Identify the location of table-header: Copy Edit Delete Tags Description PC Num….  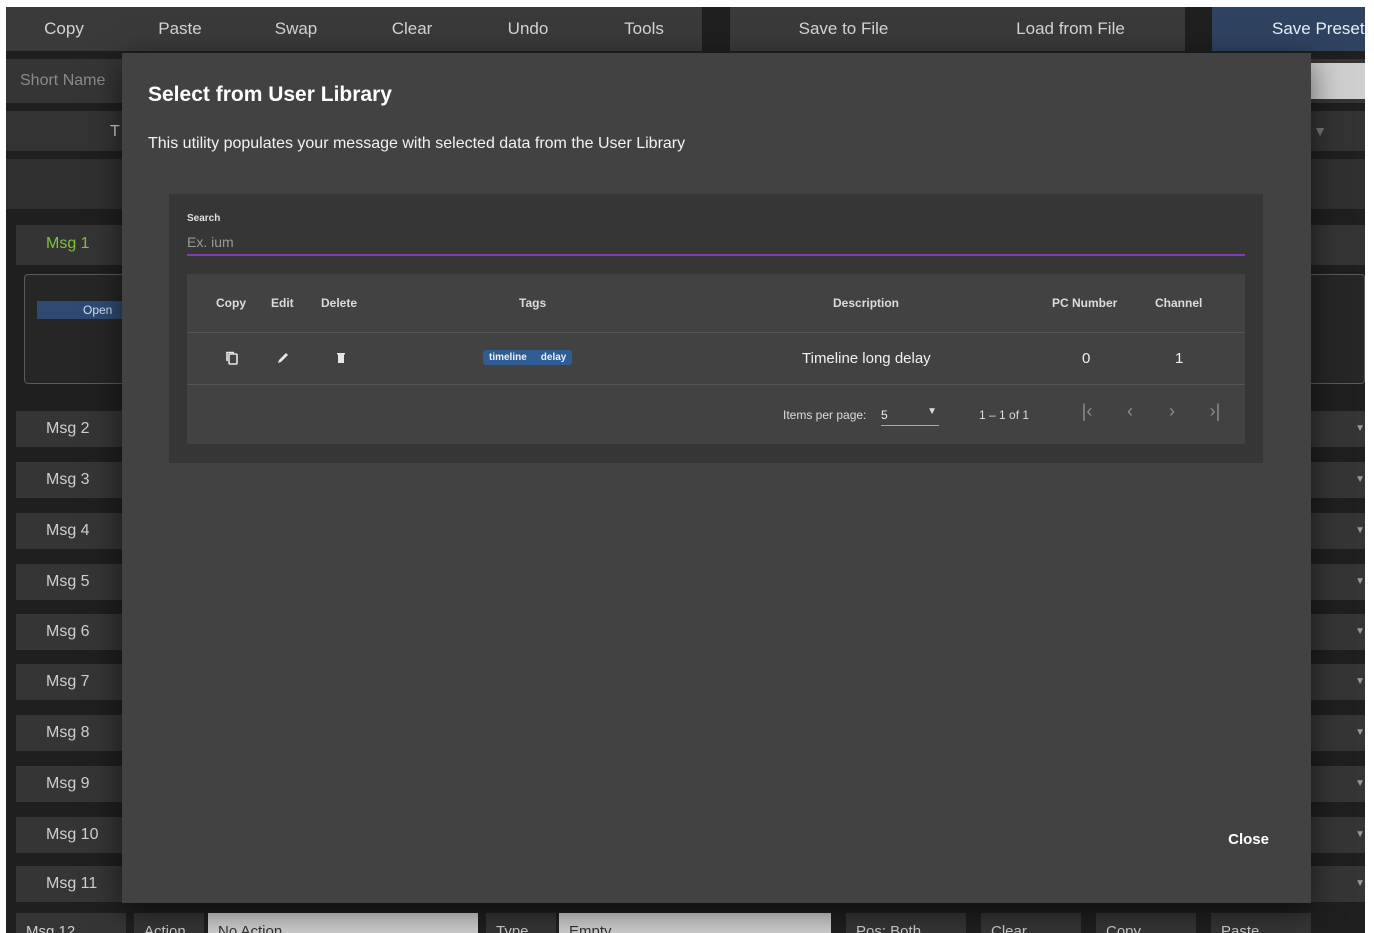
(716, 303).